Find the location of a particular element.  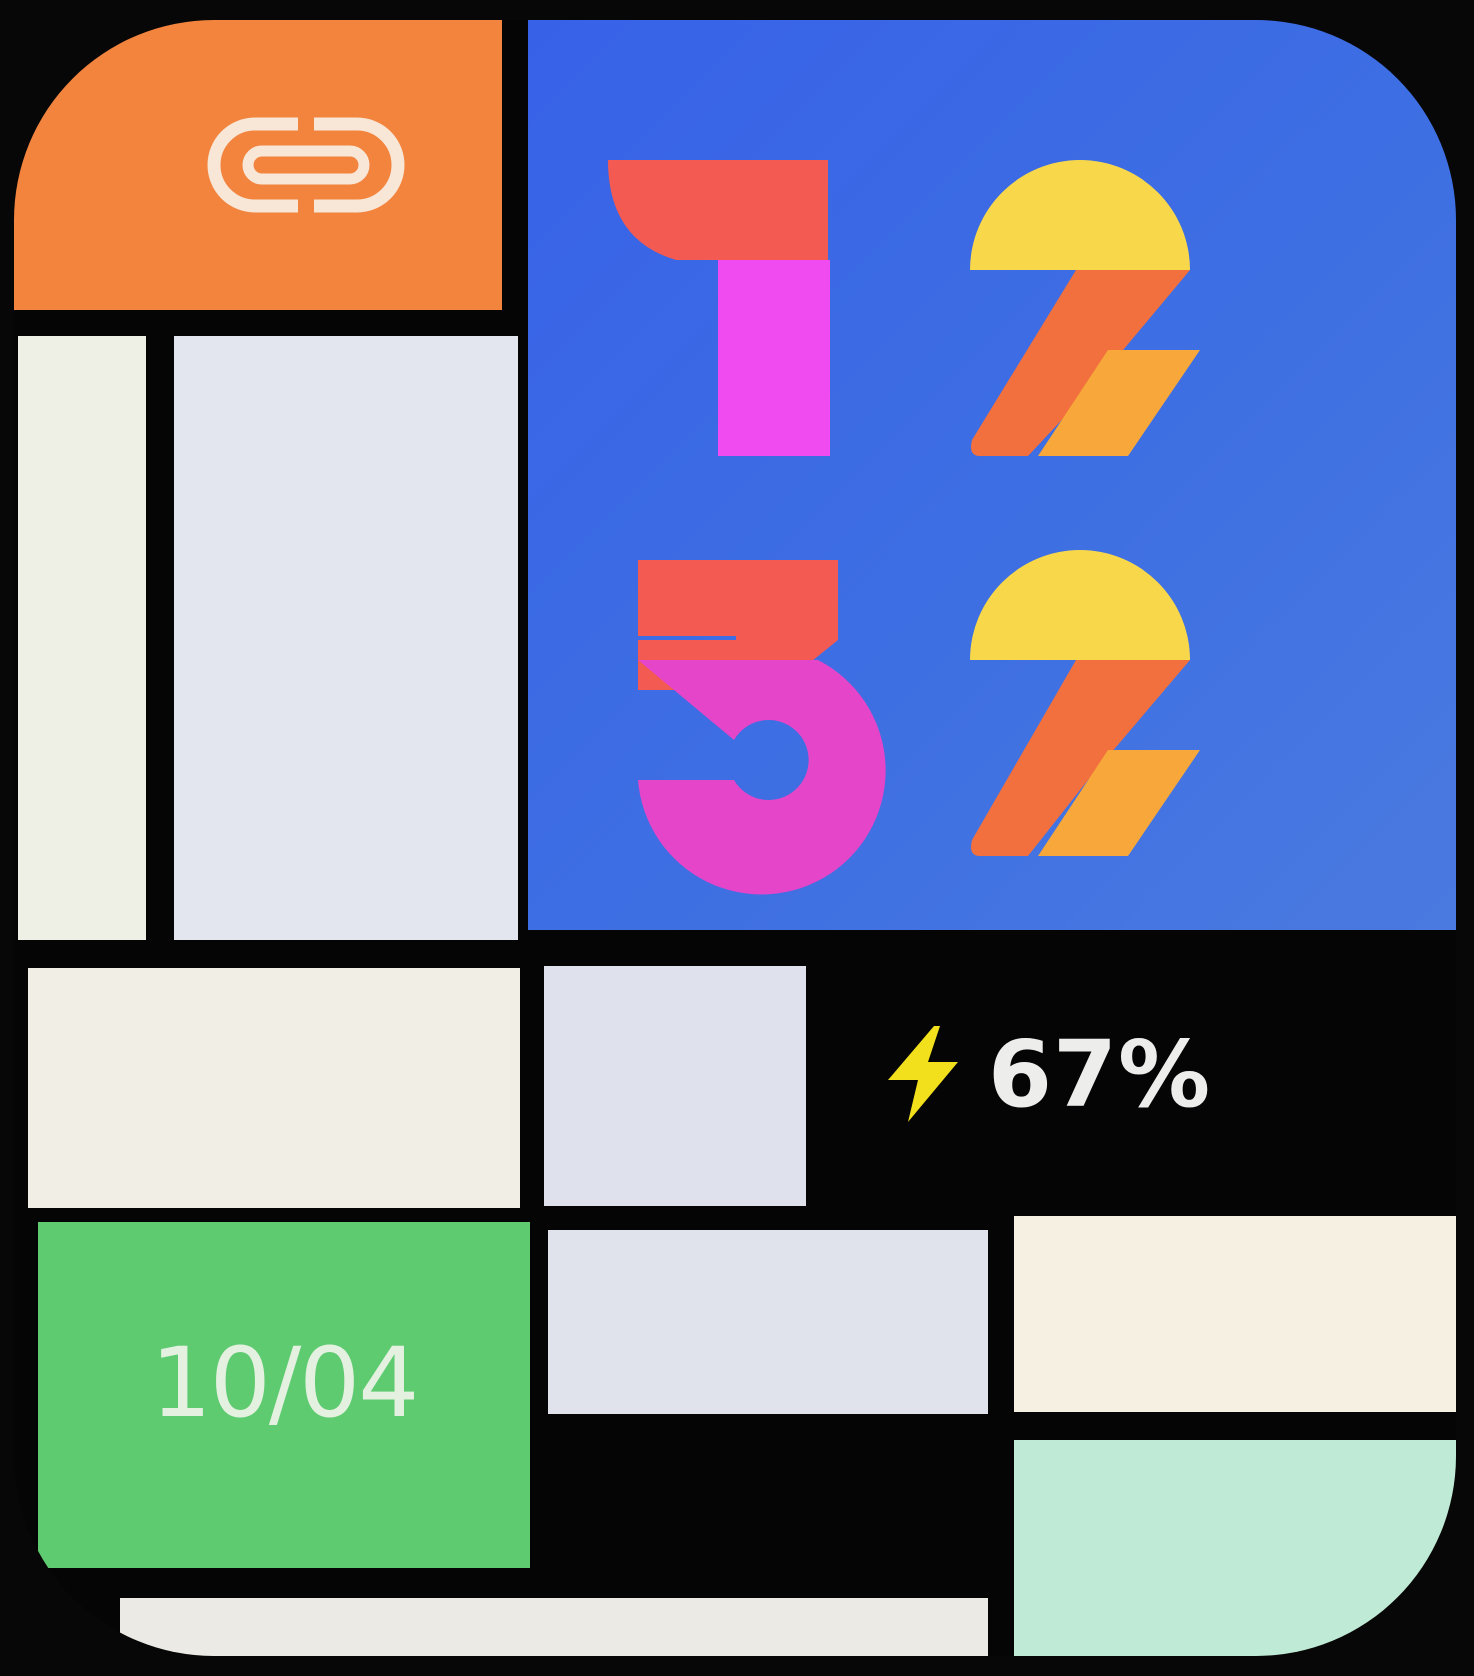

minute-ones-digit is located at coordinates (1085, 703).